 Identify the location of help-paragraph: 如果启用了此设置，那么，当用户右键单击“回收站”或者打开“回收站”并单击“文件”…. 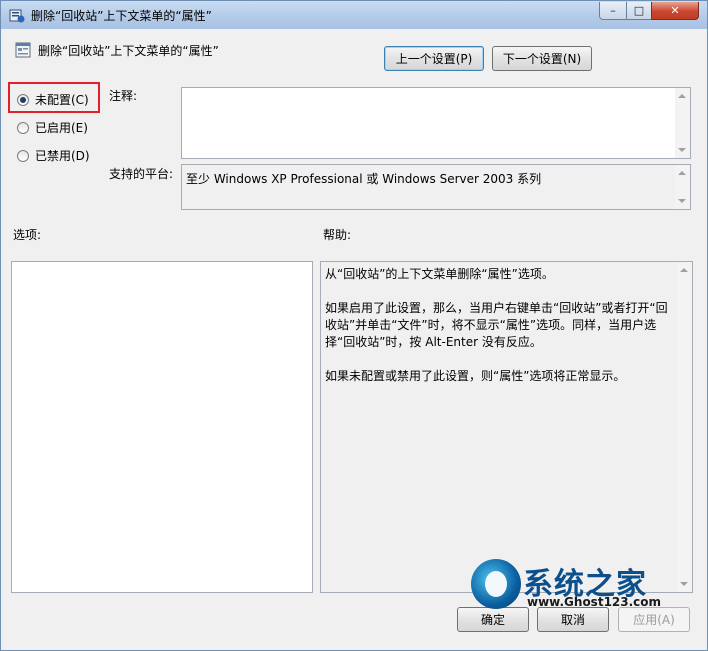
(496, 325).